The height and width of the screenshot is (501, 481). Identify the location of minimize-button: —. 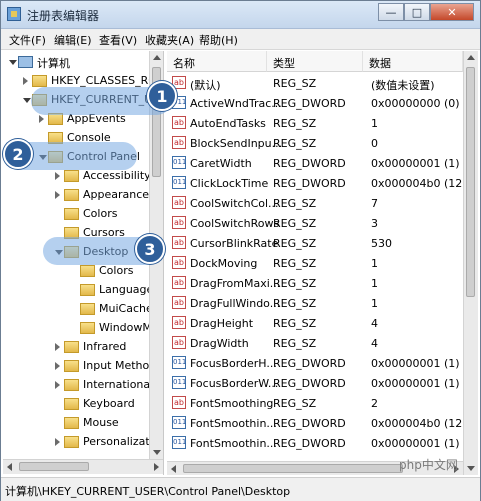
(391, 12).